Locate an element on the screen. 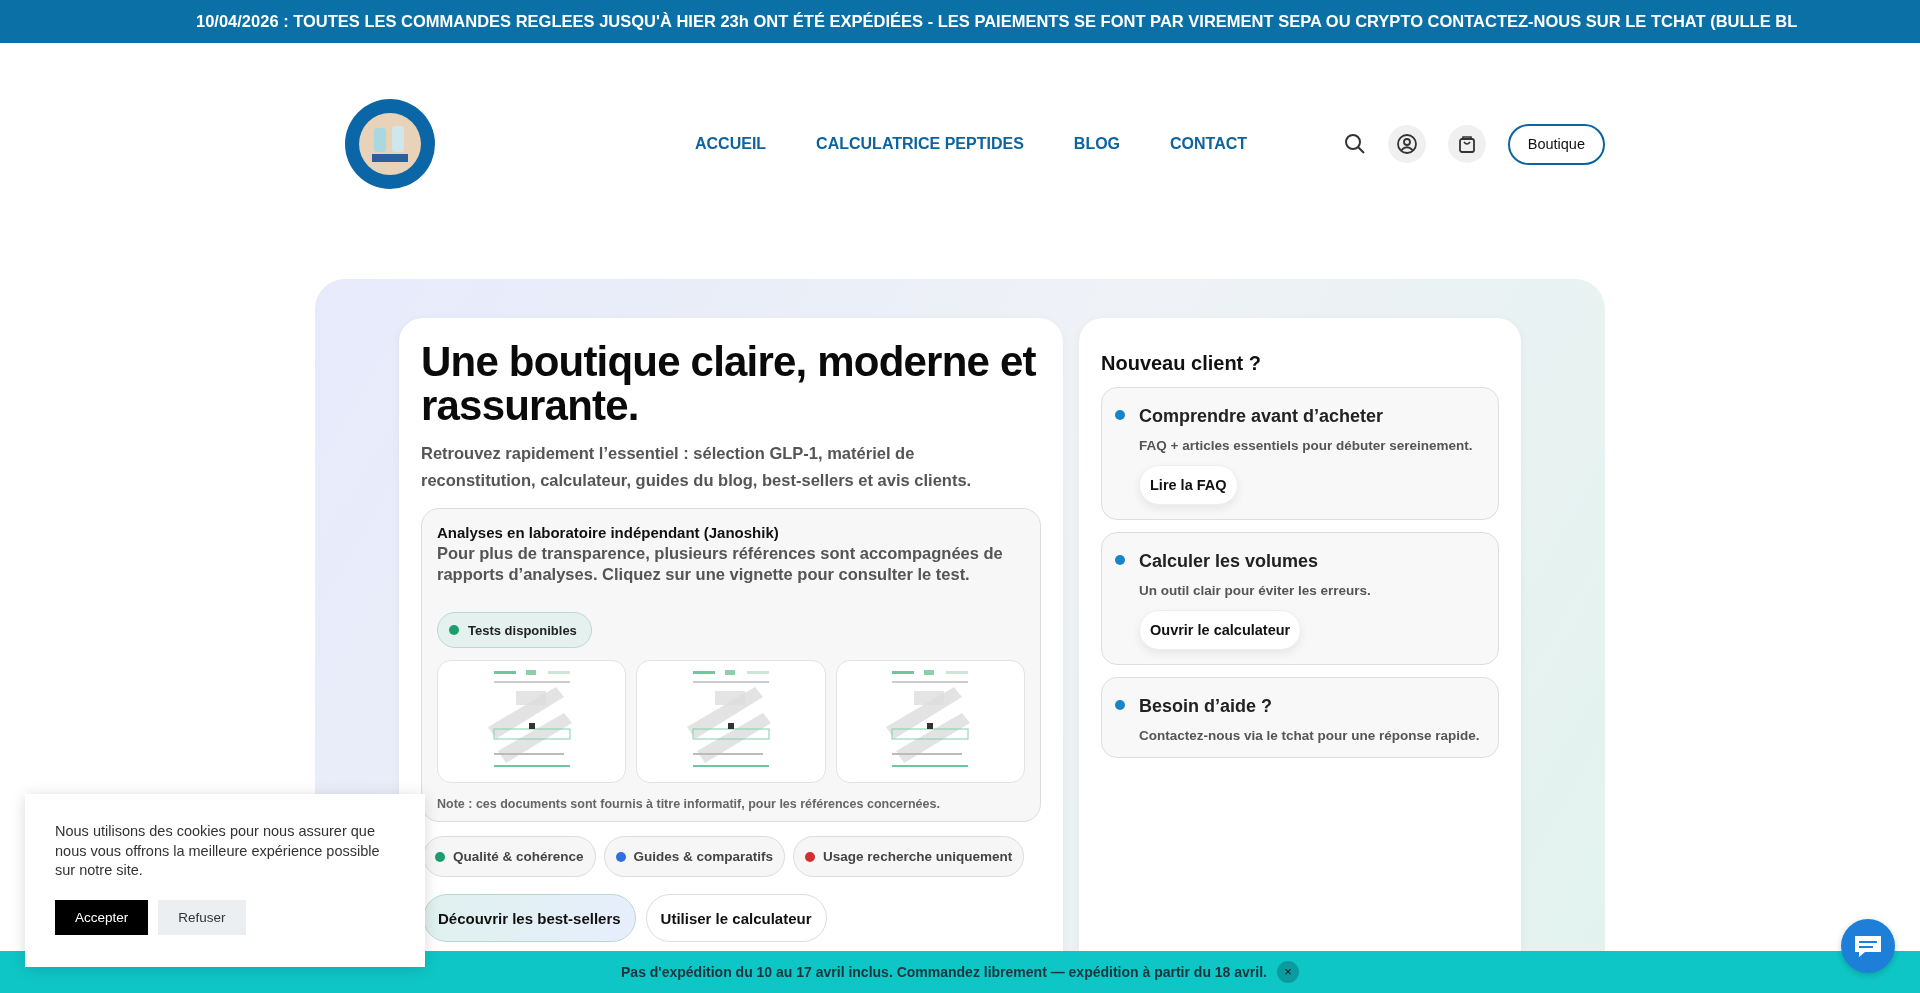 The height and width of the screenshot is (993, 1920). help-button: Lire la FAQ is located at coordinates (1188, 485).